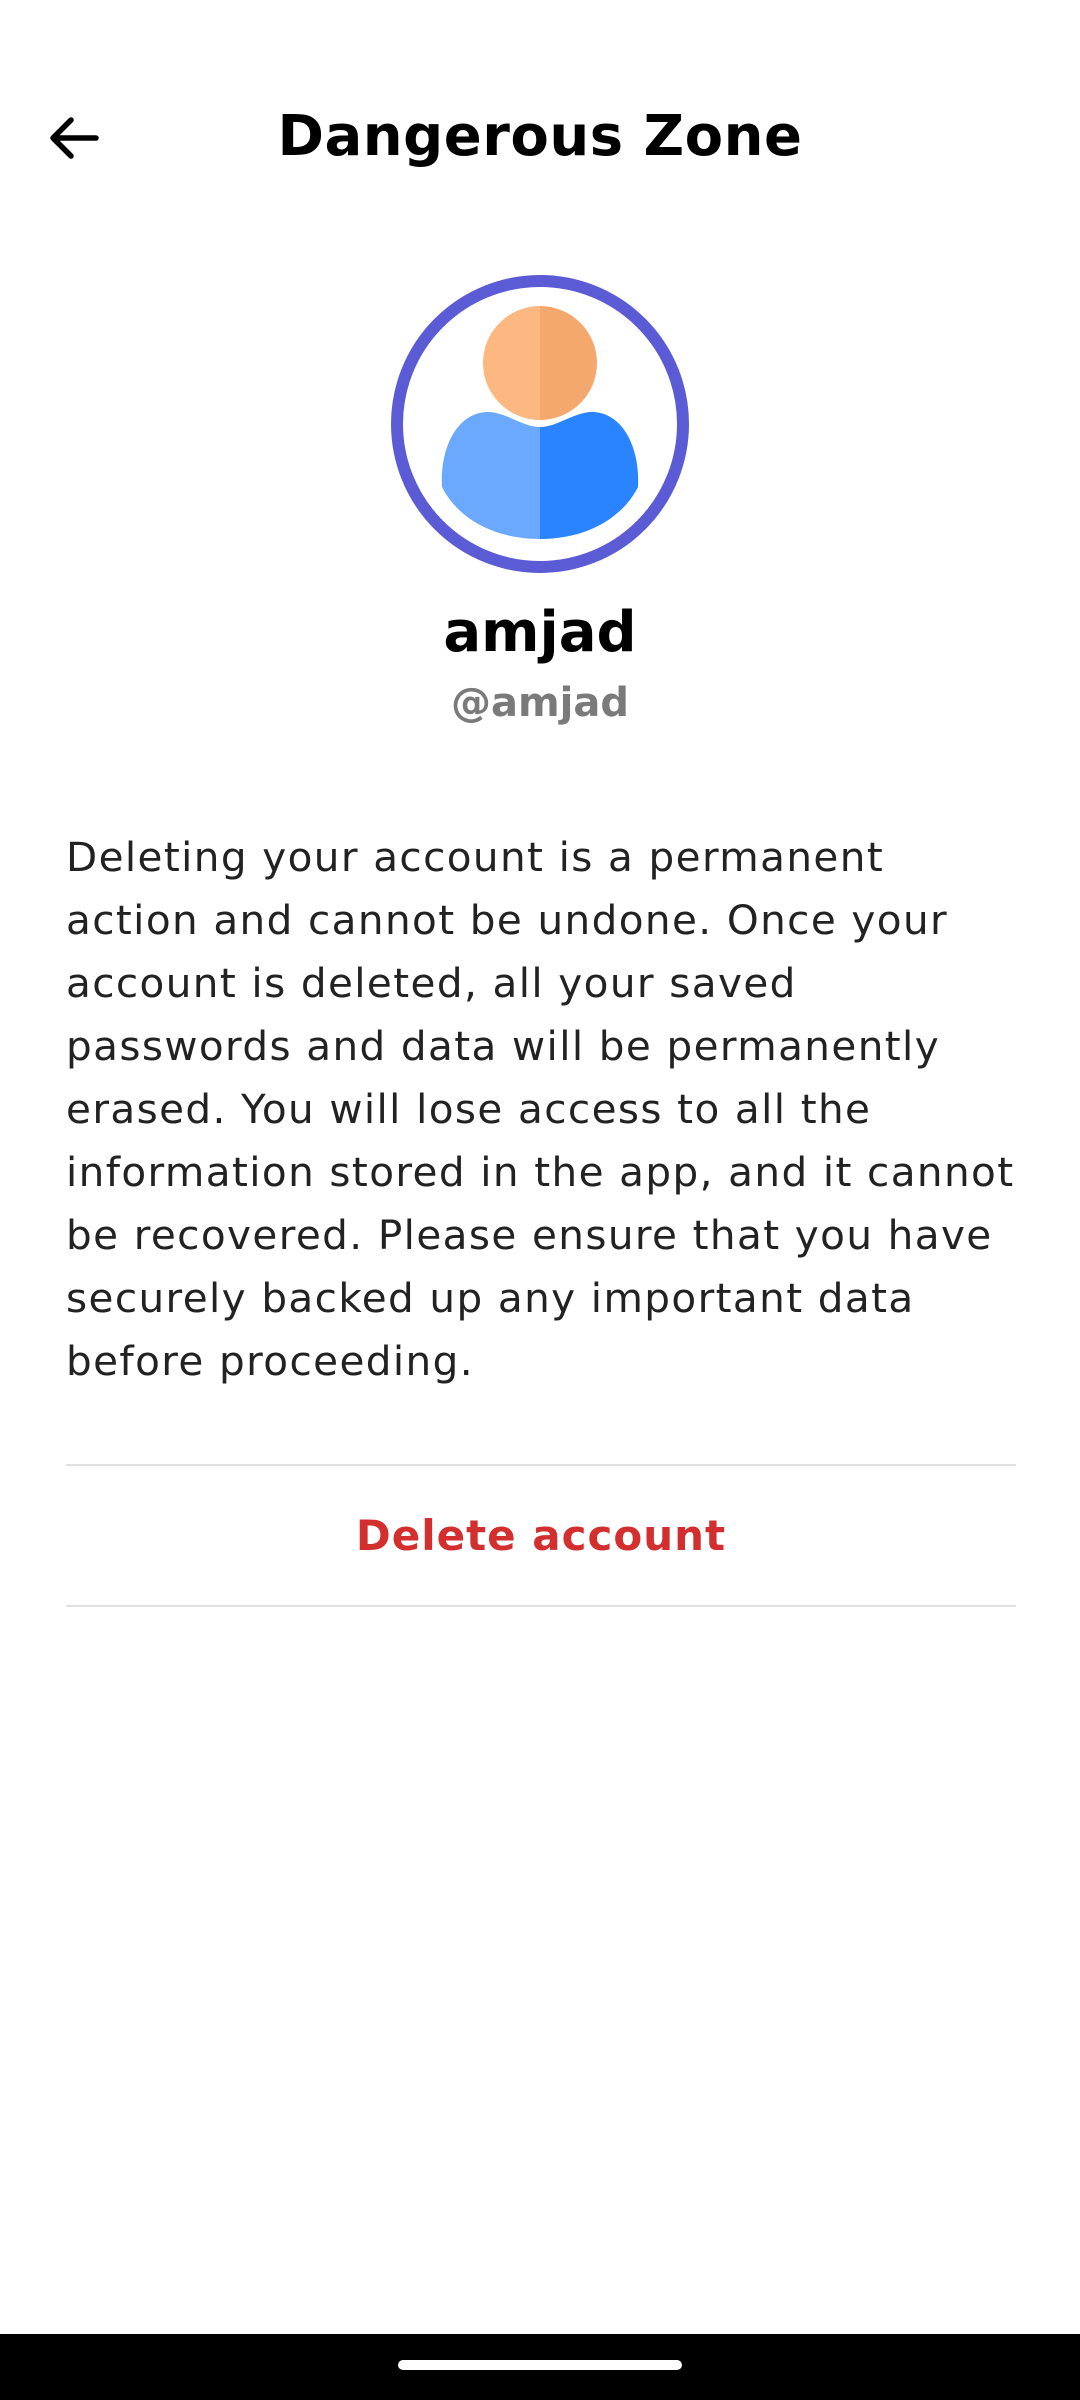 Image resolution: width=1080 pixels, height=2400 pixels. What do you see at coordinates (541, 1535) in the screenshot?
I see `delete-account-button: Delete account` at bounding box center [541, 1535].